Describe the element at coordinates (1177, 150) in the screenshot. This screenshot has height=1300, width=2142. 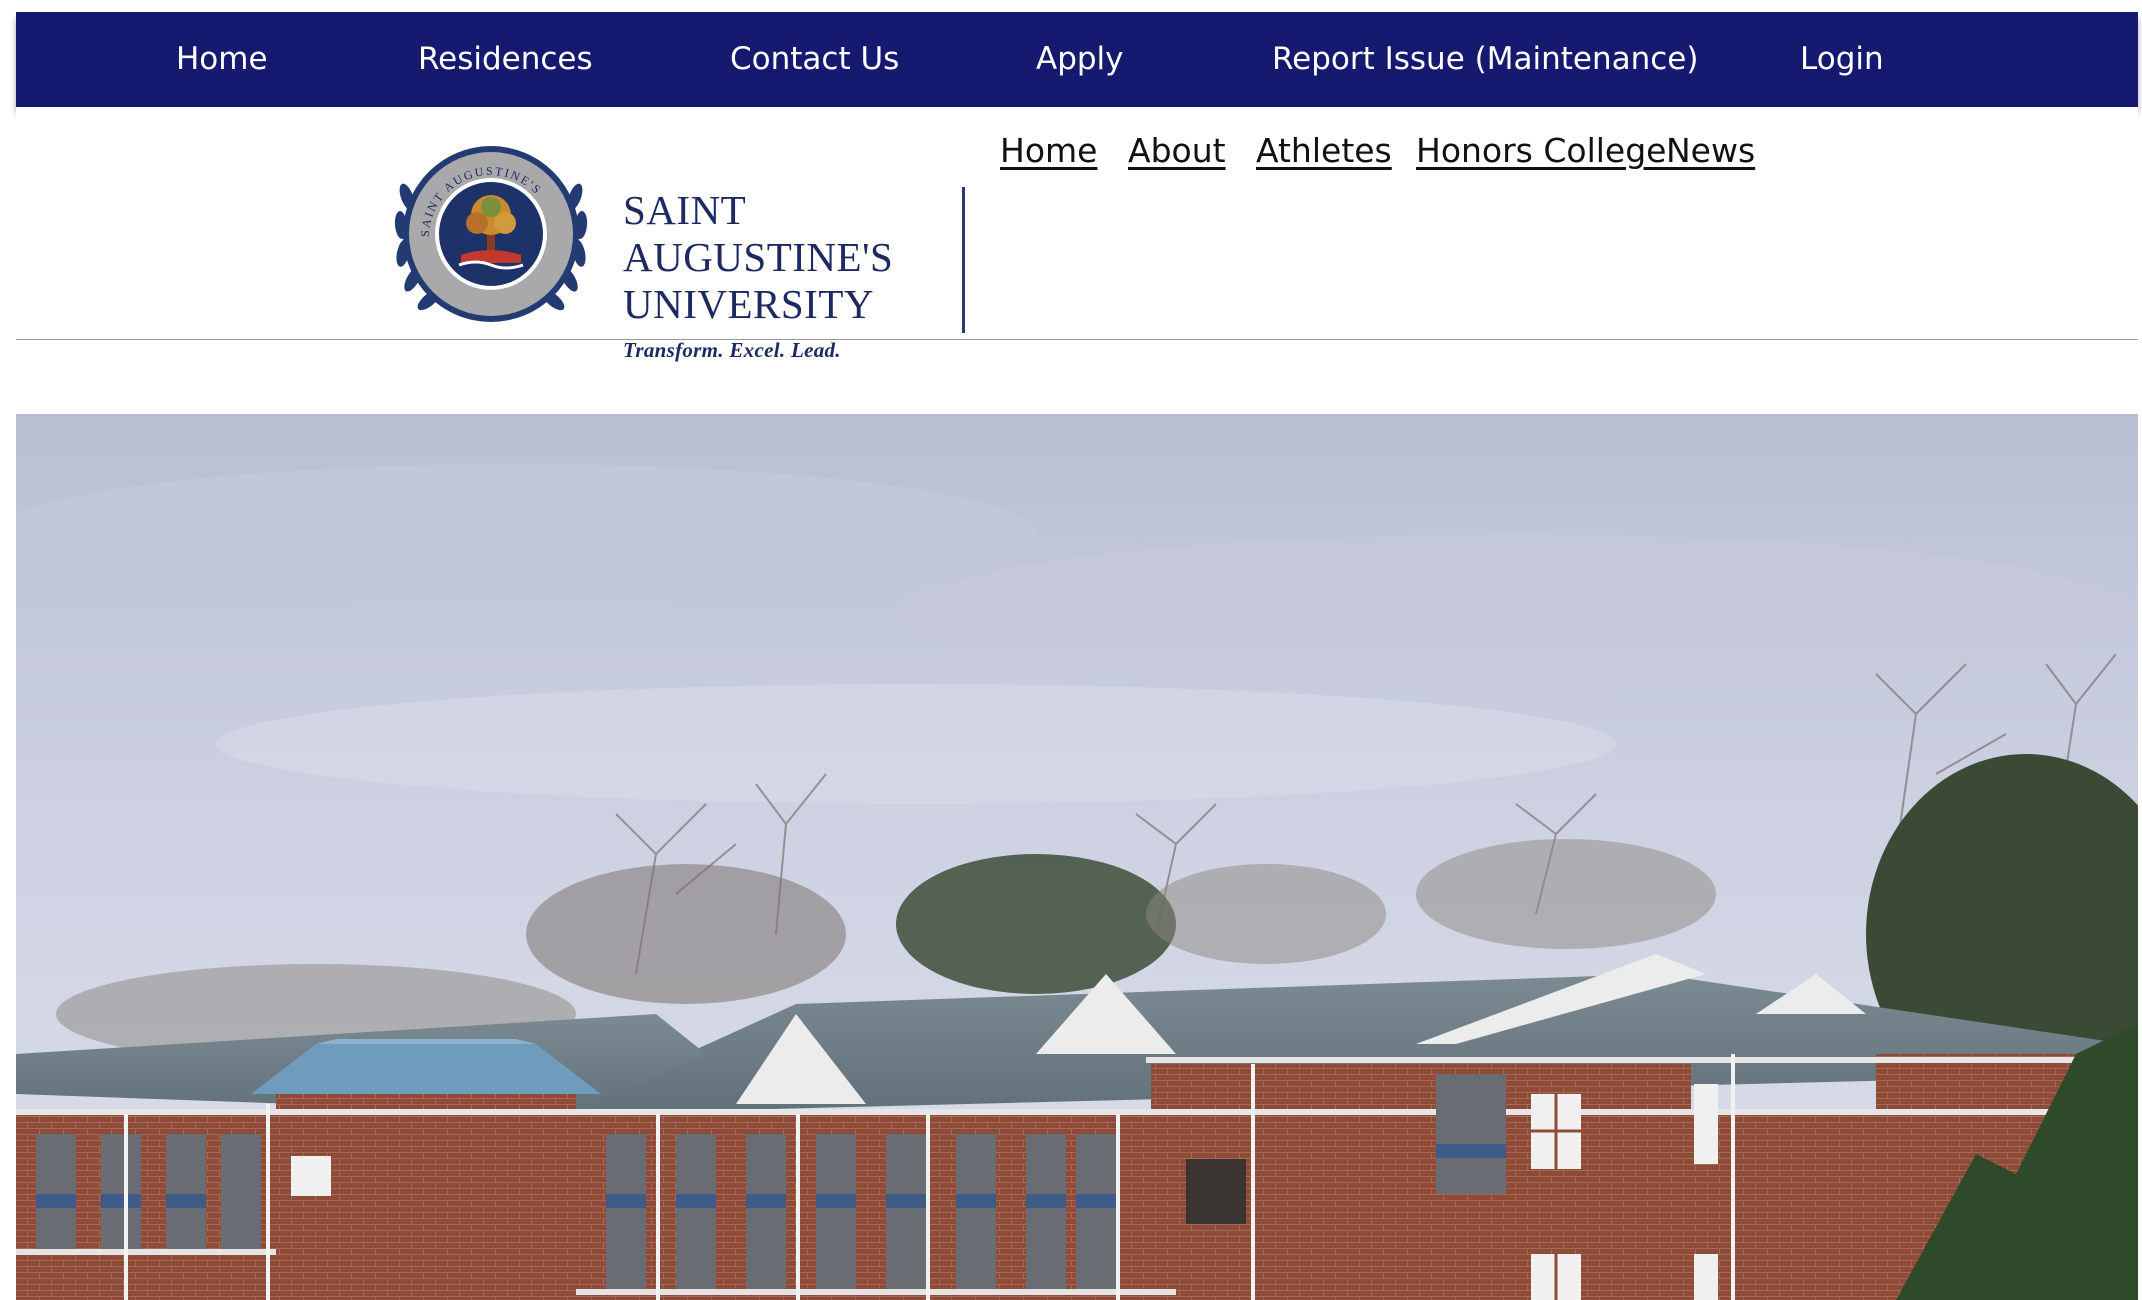
I see `sub-nav-about-link: About` at that location.